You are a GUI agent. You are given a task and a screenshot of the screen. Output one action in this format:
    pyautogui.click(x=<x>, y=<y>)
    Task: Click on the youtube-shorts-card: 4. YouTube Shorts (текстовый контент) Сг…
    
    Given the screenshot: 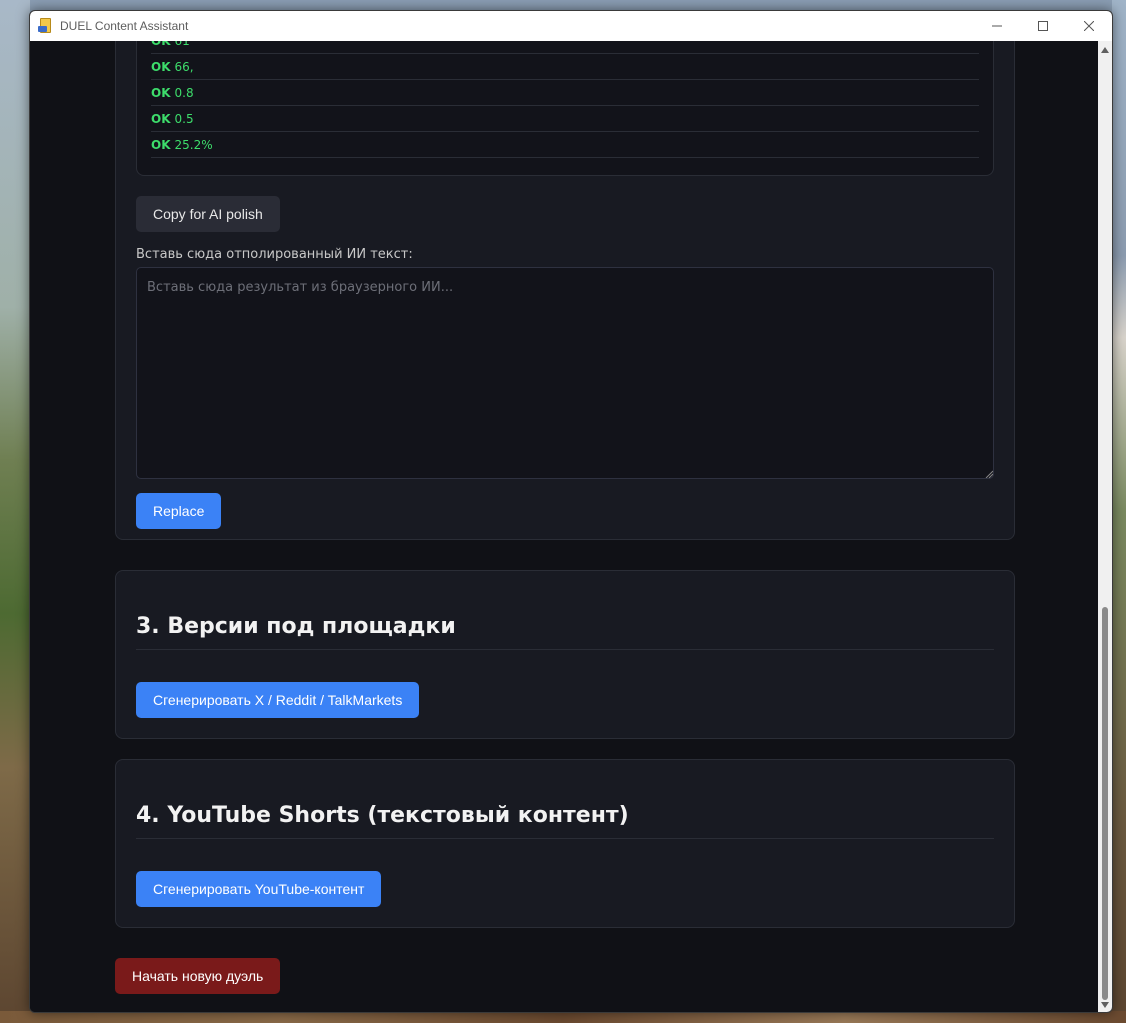 What is the action you would take?
    pyautogui.click(x=565, y=843)
    